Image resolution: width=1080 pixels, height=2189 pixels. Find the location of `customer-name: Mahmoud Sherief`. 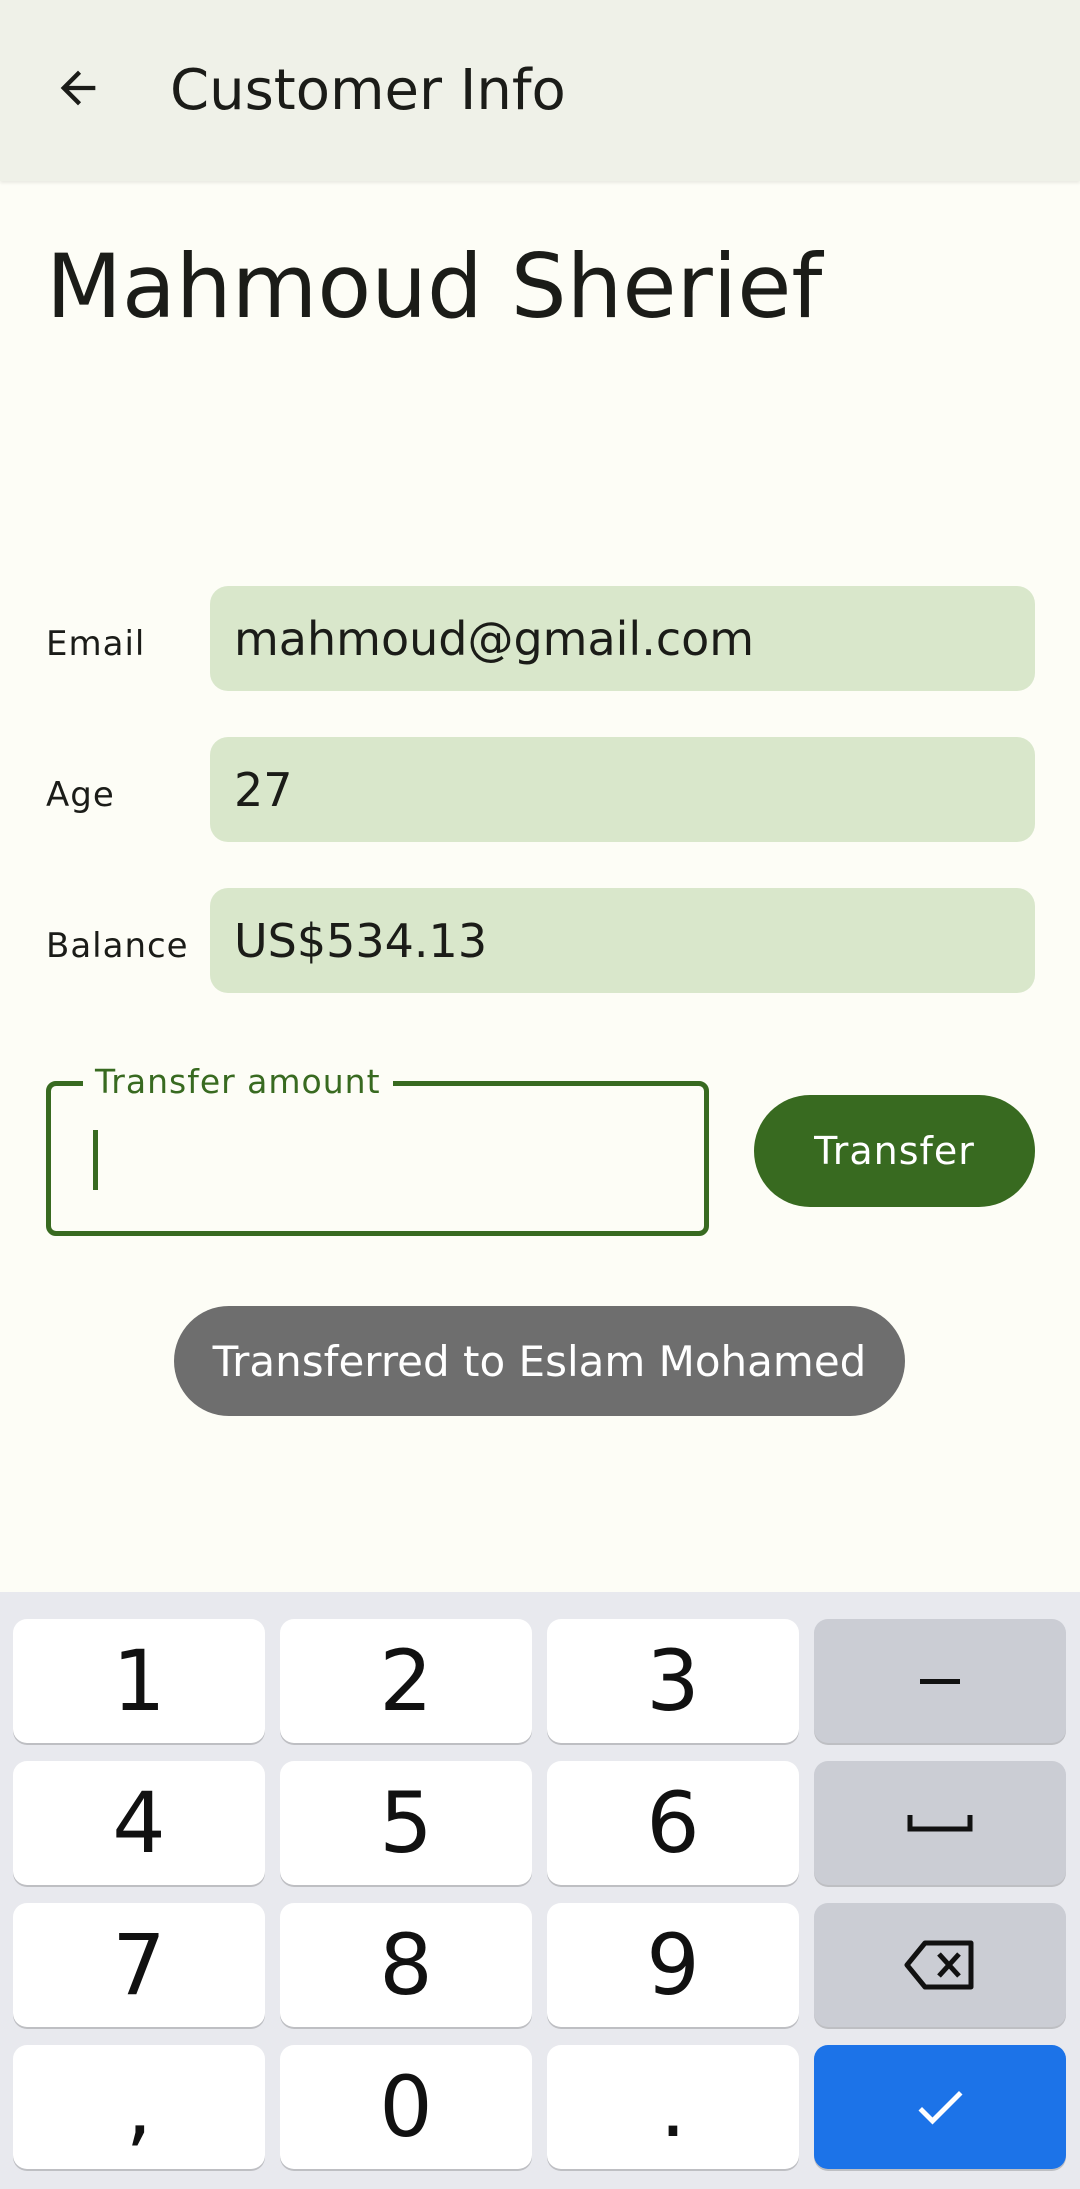

customer-name: Mahmoud Sherief is located at coordinates (434, 286).